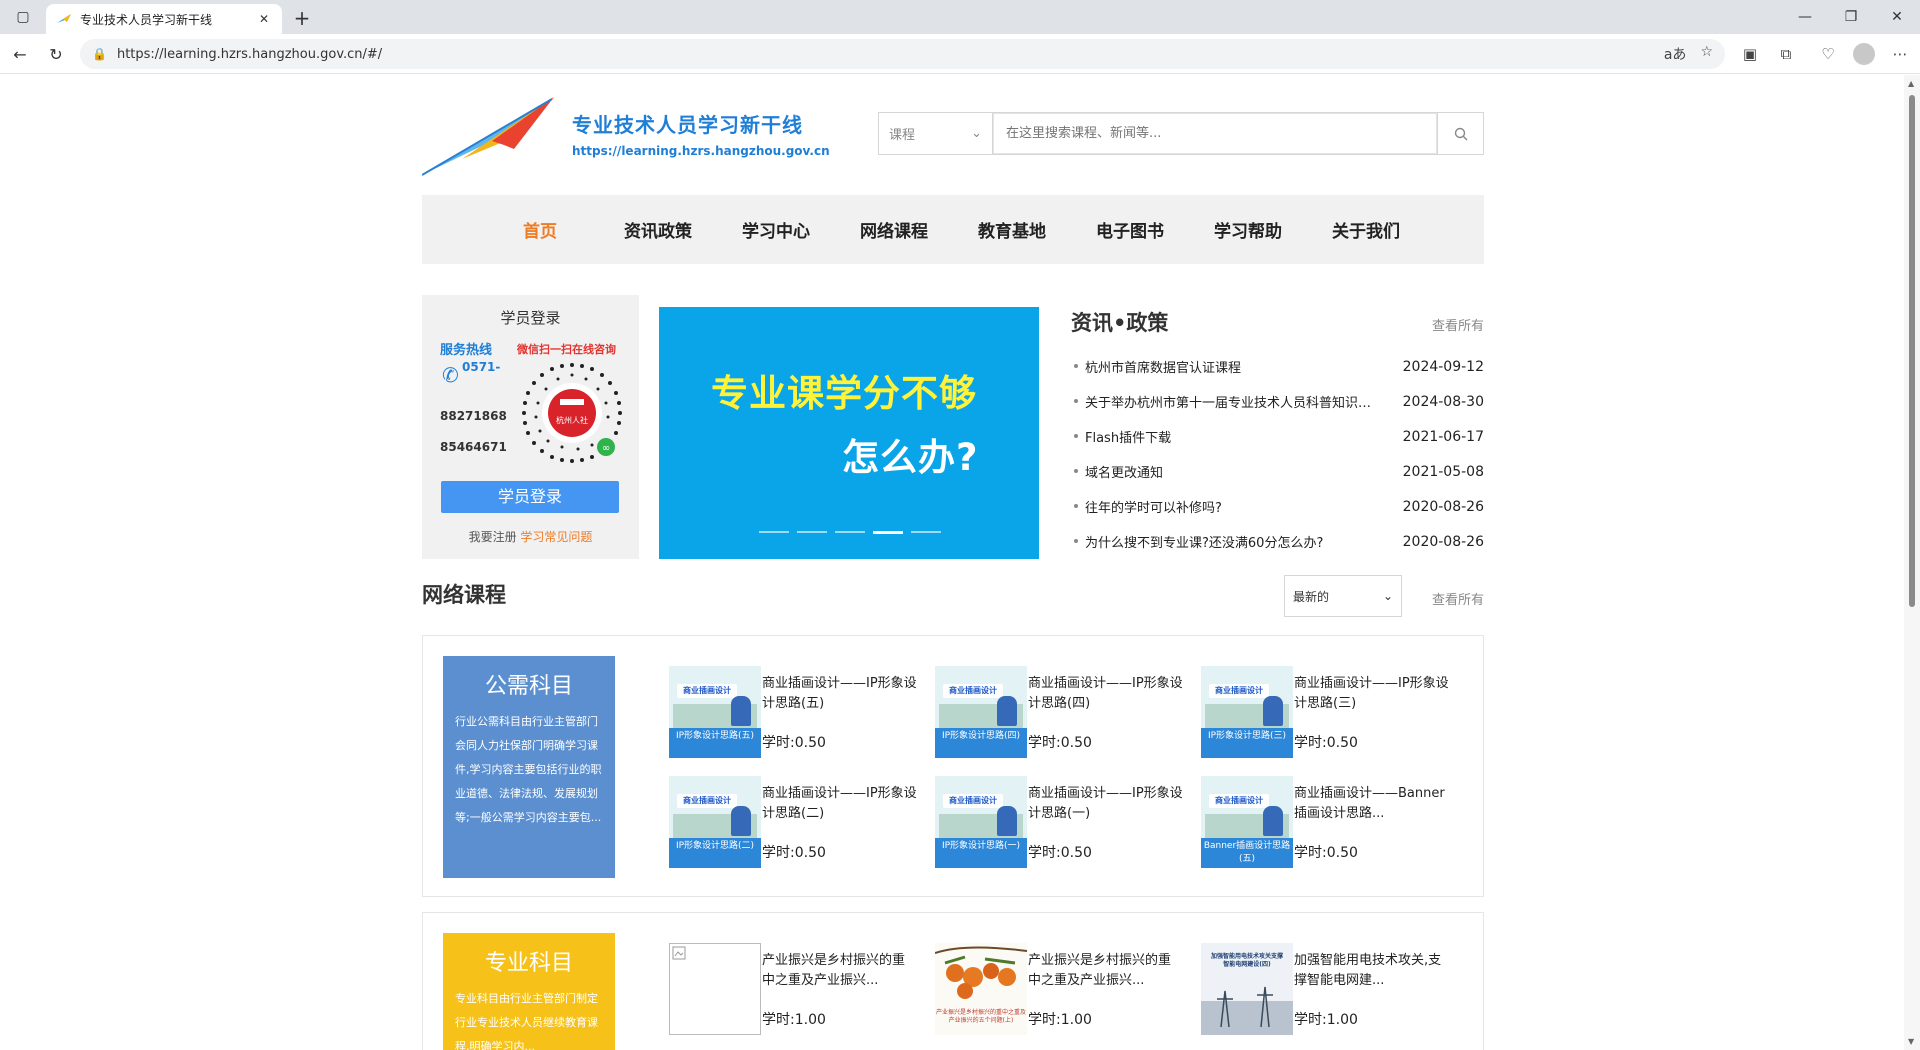  Describe the element at coordinates (1130, 229) in the screenshot. I see `nav-item-ebooks: 电子图书` at that location.